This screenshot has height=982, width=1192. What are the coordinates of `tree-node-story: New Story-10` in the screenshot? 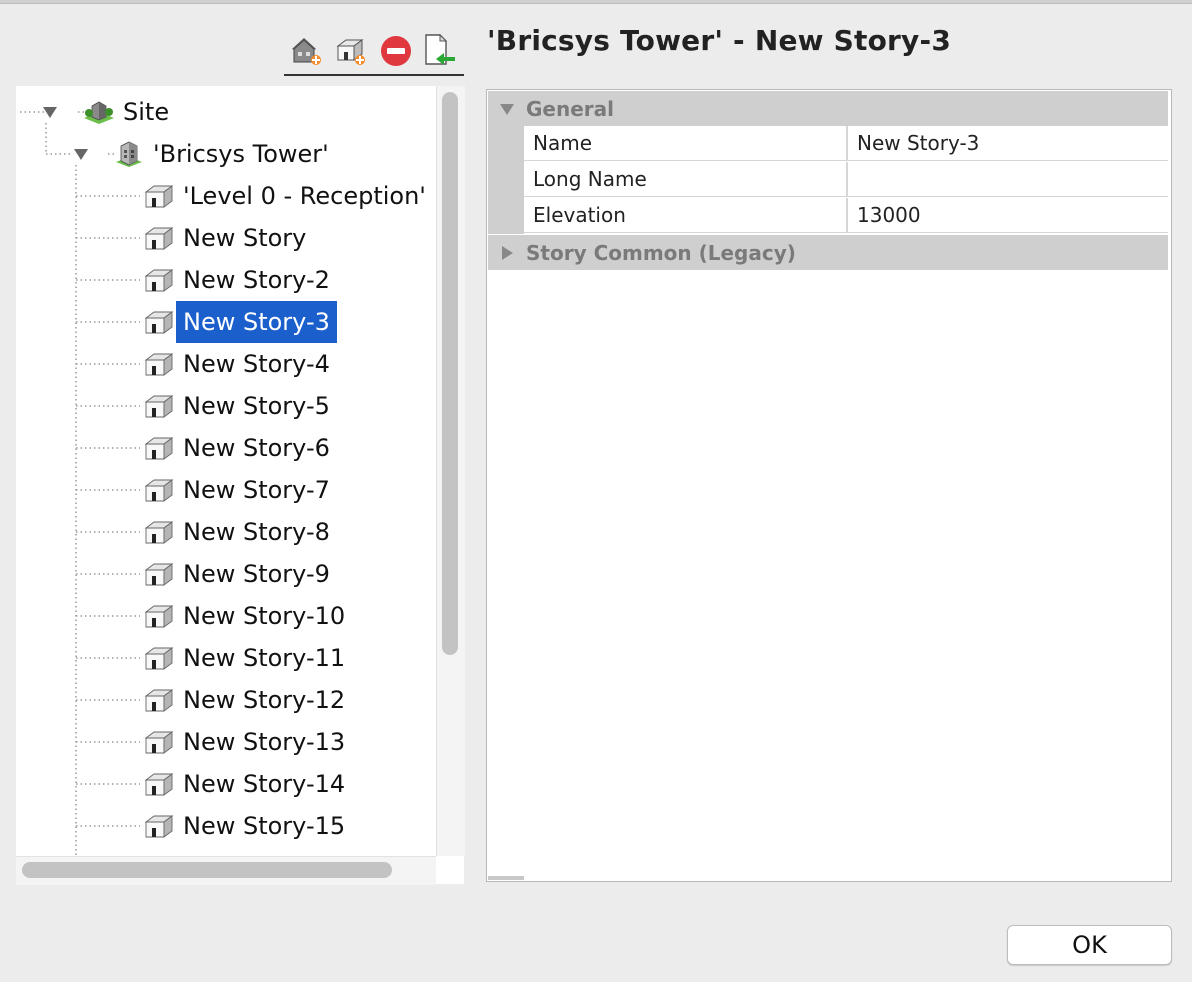 It's located at (247, 616).